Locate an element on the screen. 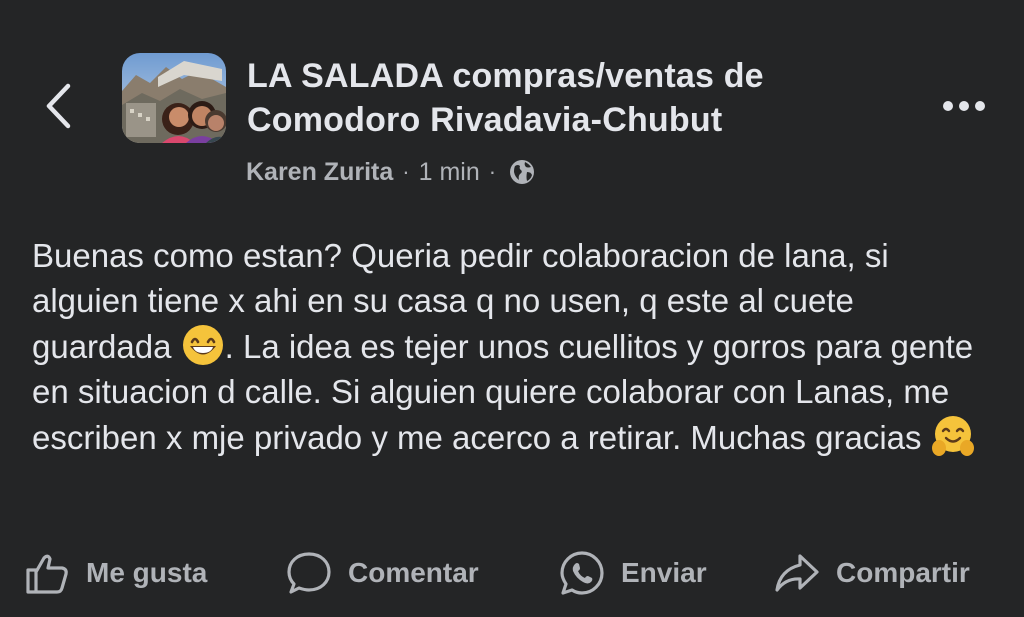 This screenshot has width=1024, height=617. comment-button: Comentar is located at coordinates (381, 573).